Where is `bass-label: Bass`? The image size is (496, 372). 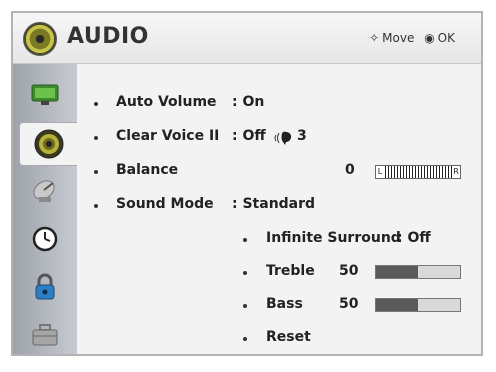 bass-label: Bass is located at coordinates (284, 304).